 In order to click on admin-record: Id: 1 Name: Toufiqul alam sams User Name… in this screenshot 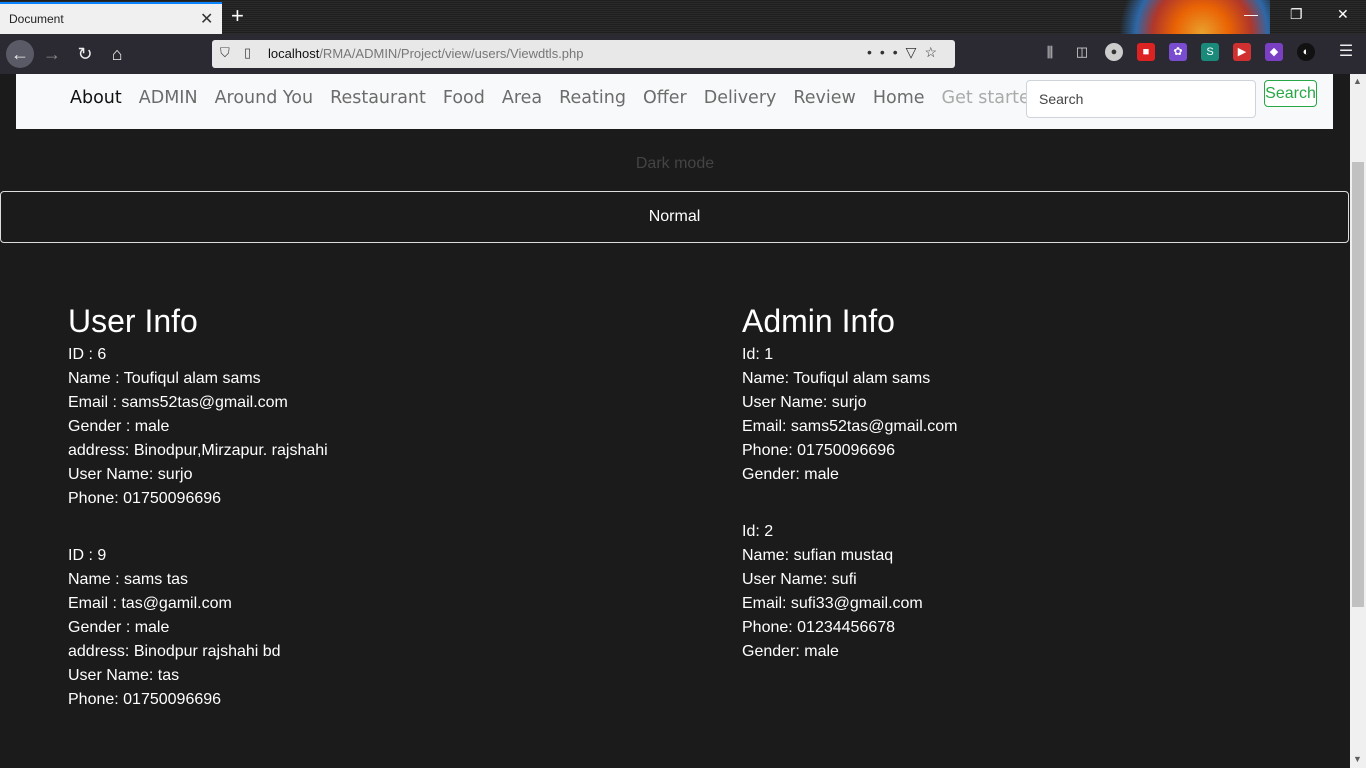, I will do `click(849, 415)`.